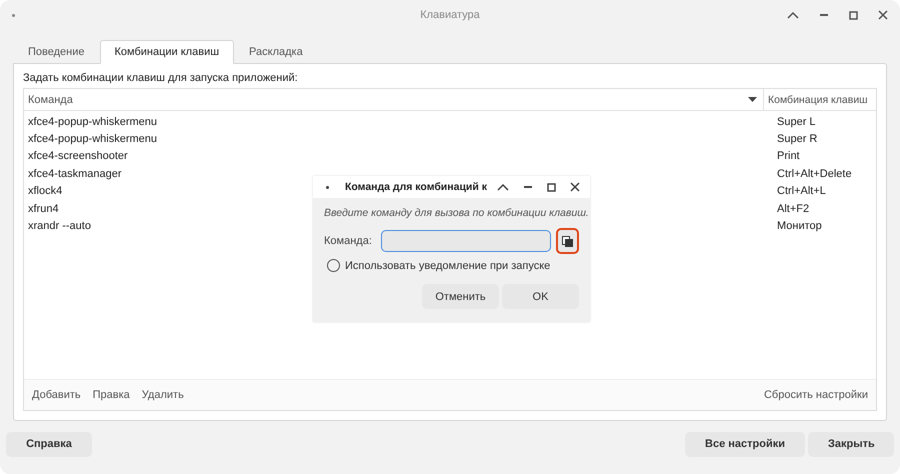 This screenshot has width=900, height=474. I want to click on footer-button: Закрыть, so click(851, 444).